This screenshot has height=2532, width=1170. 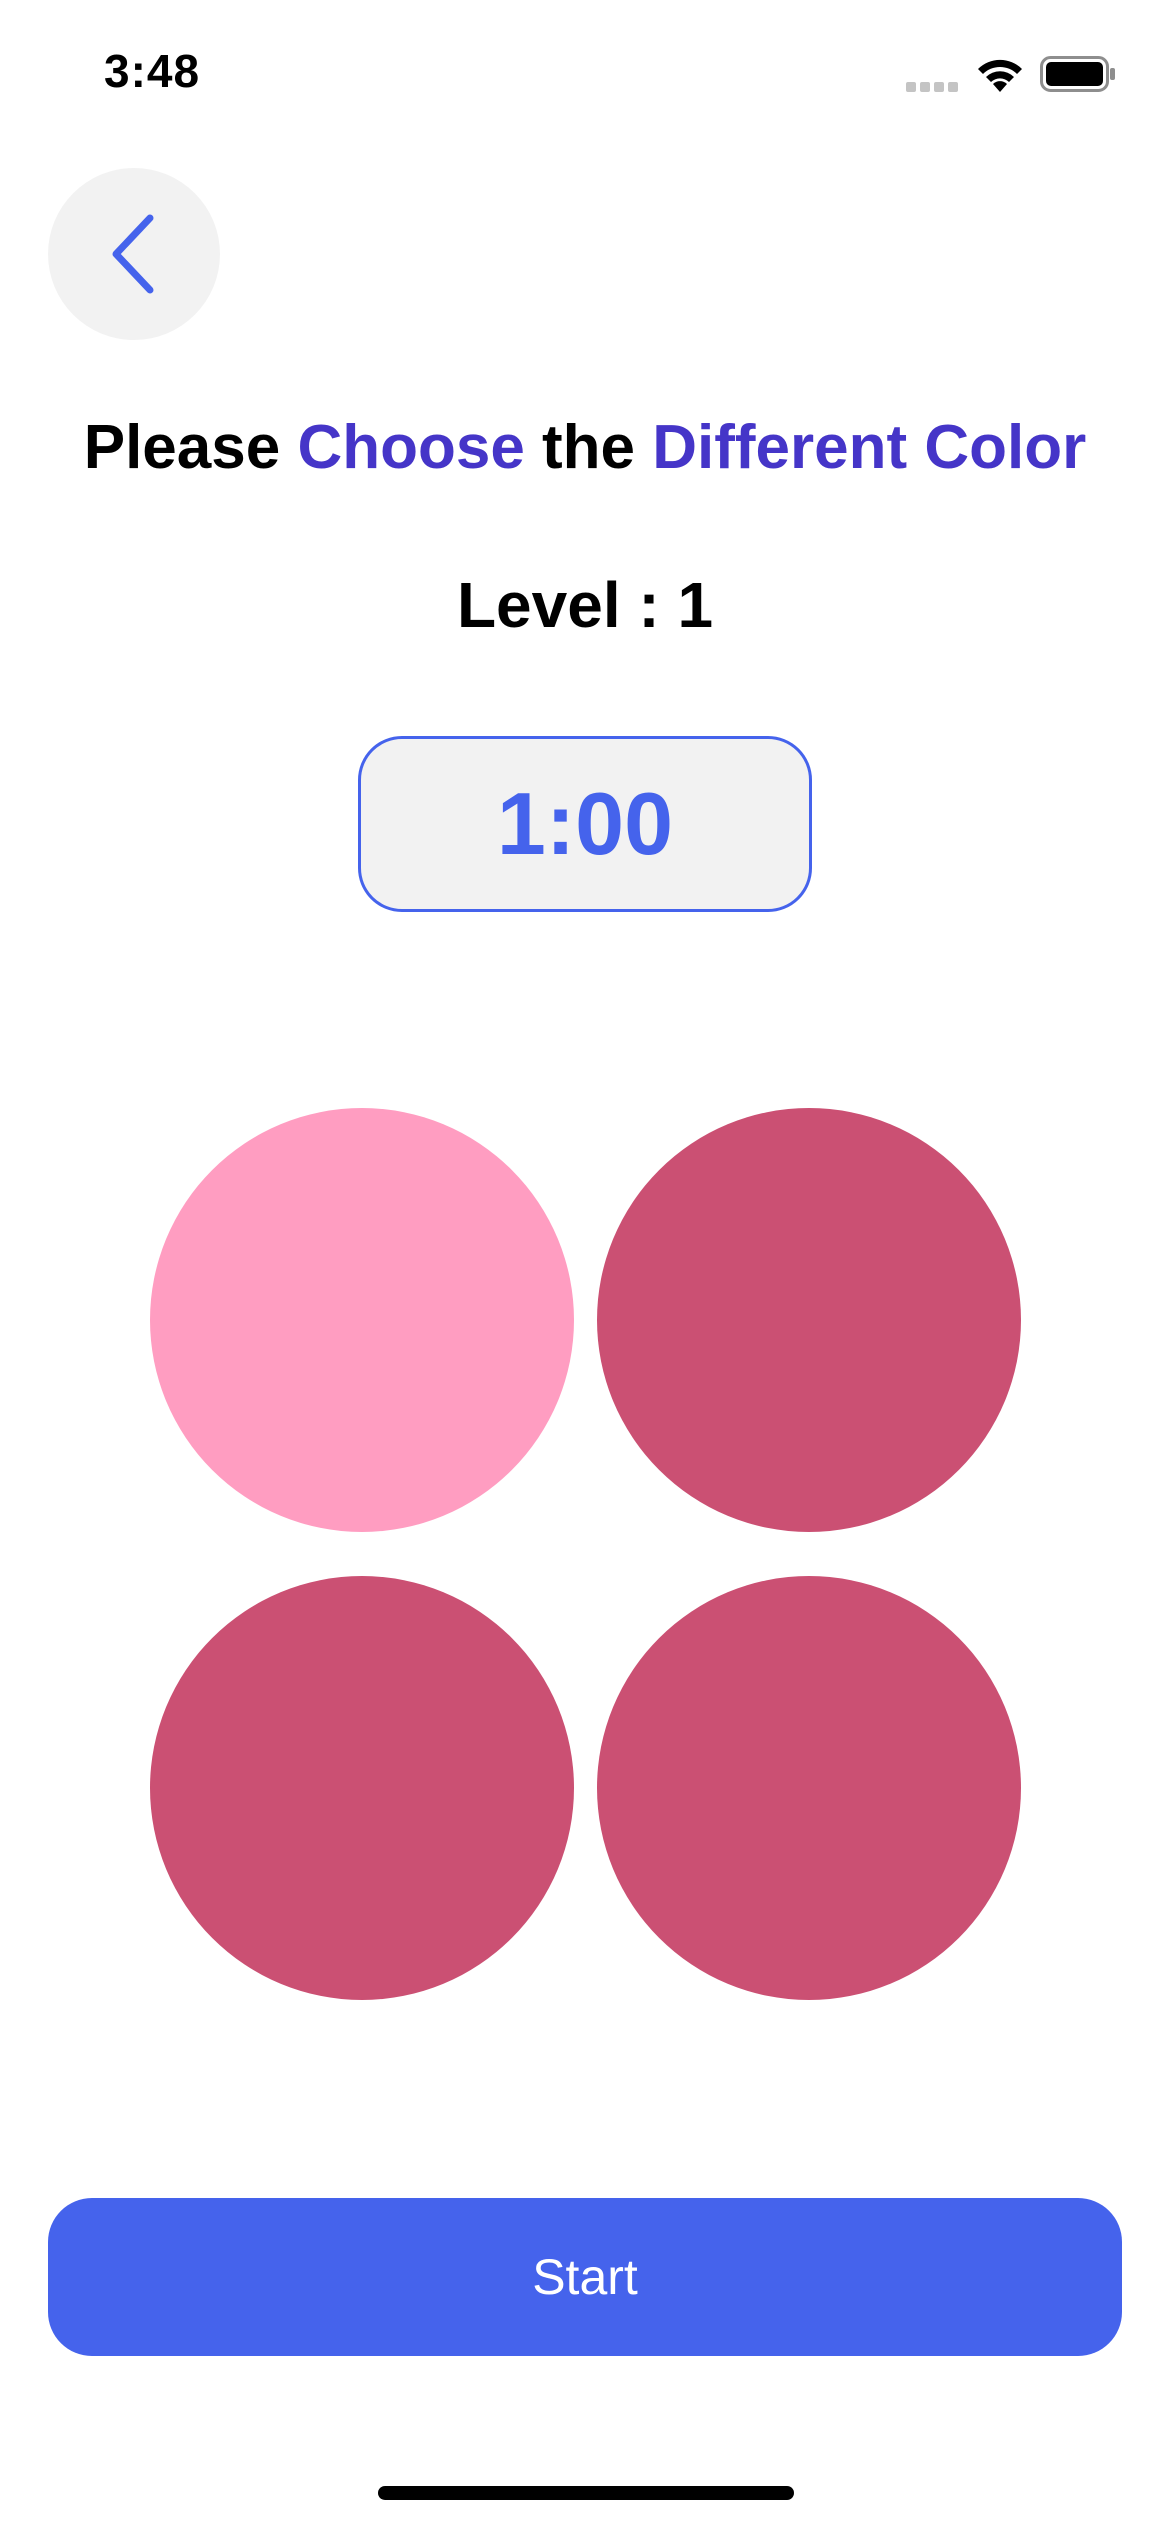 I want to click on battery-icon, so click(x=1077, y=74).